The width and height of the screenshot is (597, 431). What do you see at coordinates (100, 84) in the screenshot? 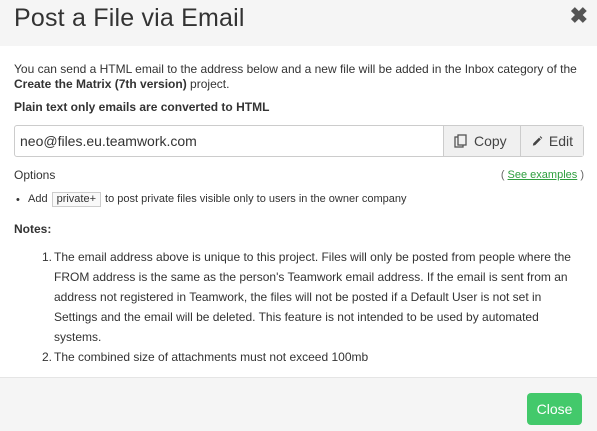
I see `project-name: Create the Matrix (7th version)` at bounding box center [100, 84].